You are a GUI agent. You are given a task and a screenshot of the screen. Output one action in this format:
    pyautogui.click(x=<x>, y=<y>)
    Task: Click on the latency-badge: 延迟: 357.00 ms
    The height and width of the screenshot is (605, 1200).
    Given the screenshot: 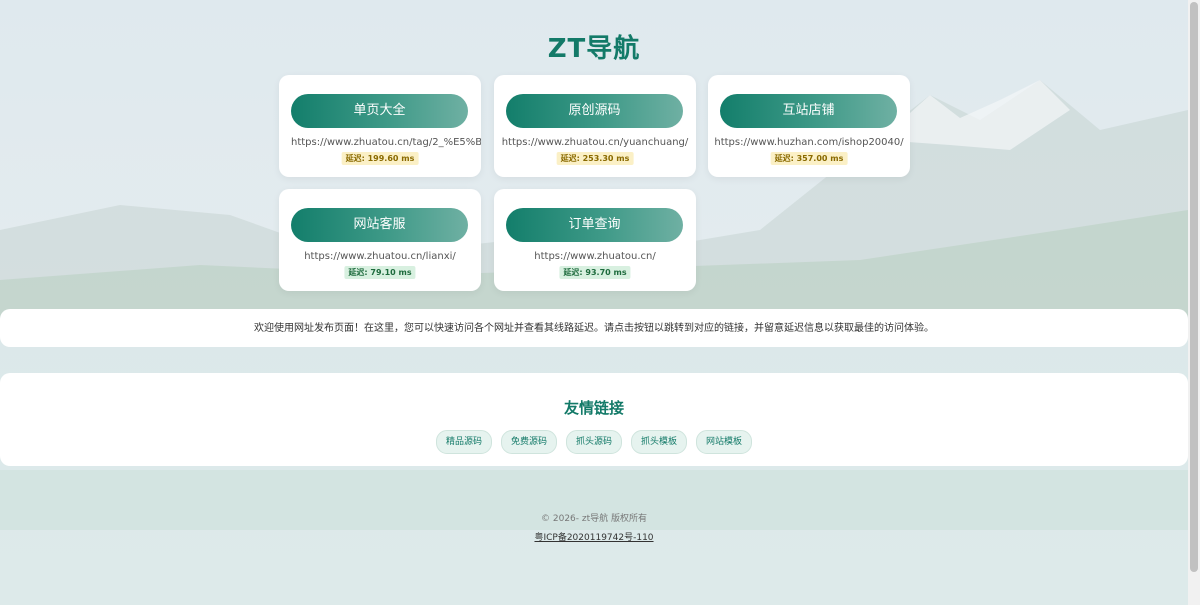 What is the action you would take?
    pyautogui.click(x=809, y=158)
    